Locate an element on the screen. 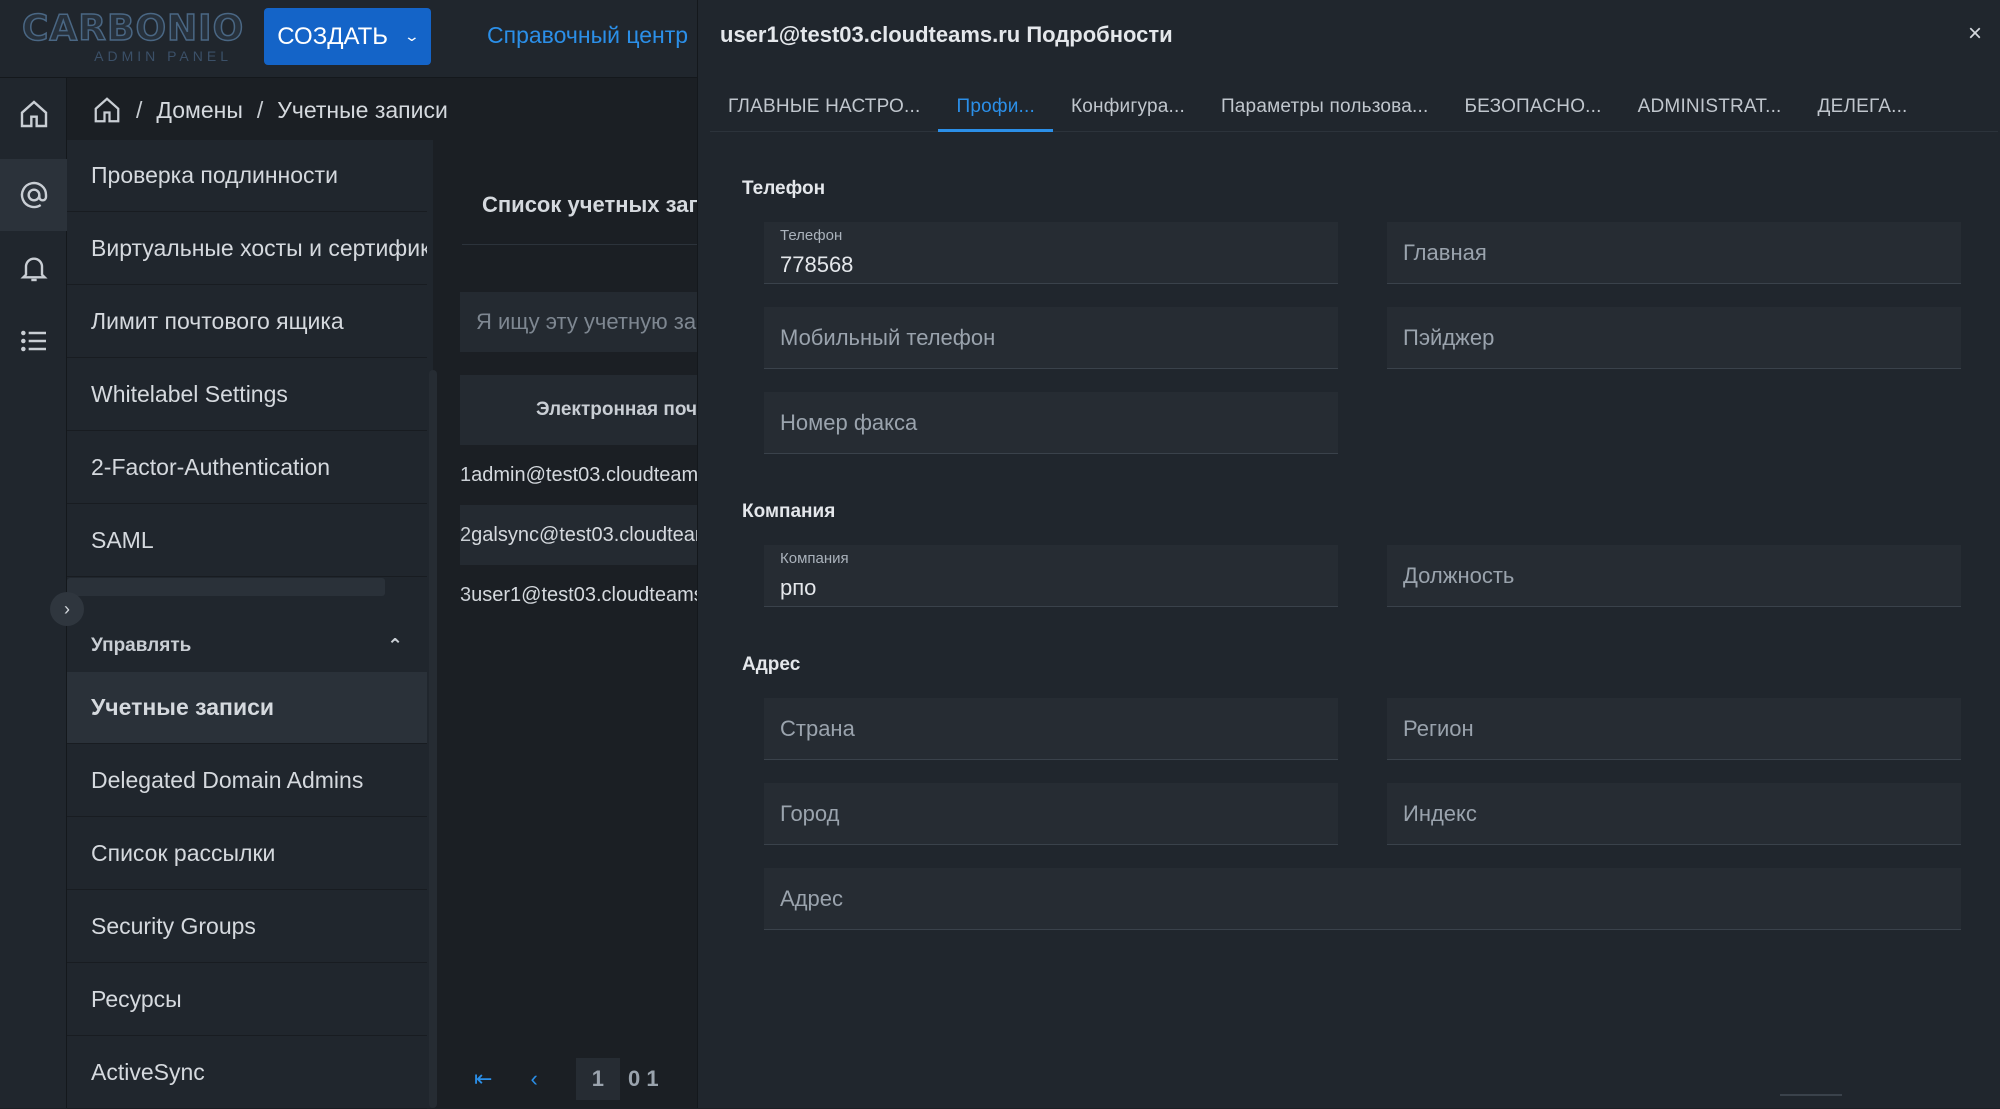 The width and height of the screenshot is (2000, 1109). city-placeholder: Город is located at coordinates (810, 813).